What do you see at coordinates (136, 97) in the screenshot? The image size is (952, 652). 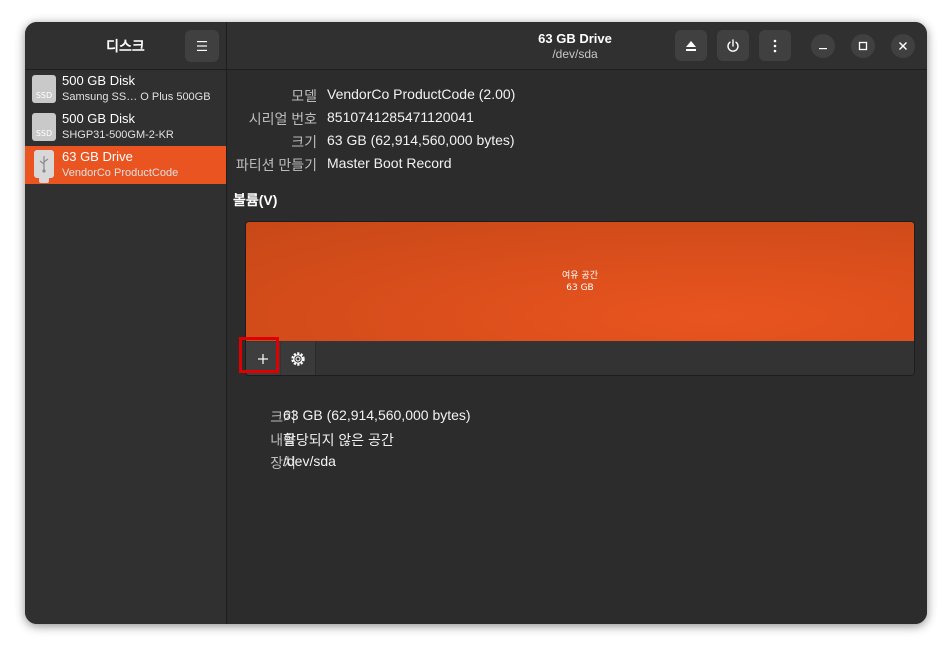 I see `disk-model: Samsung SS… O Plus 500GB` at bounding box center [136, 97].